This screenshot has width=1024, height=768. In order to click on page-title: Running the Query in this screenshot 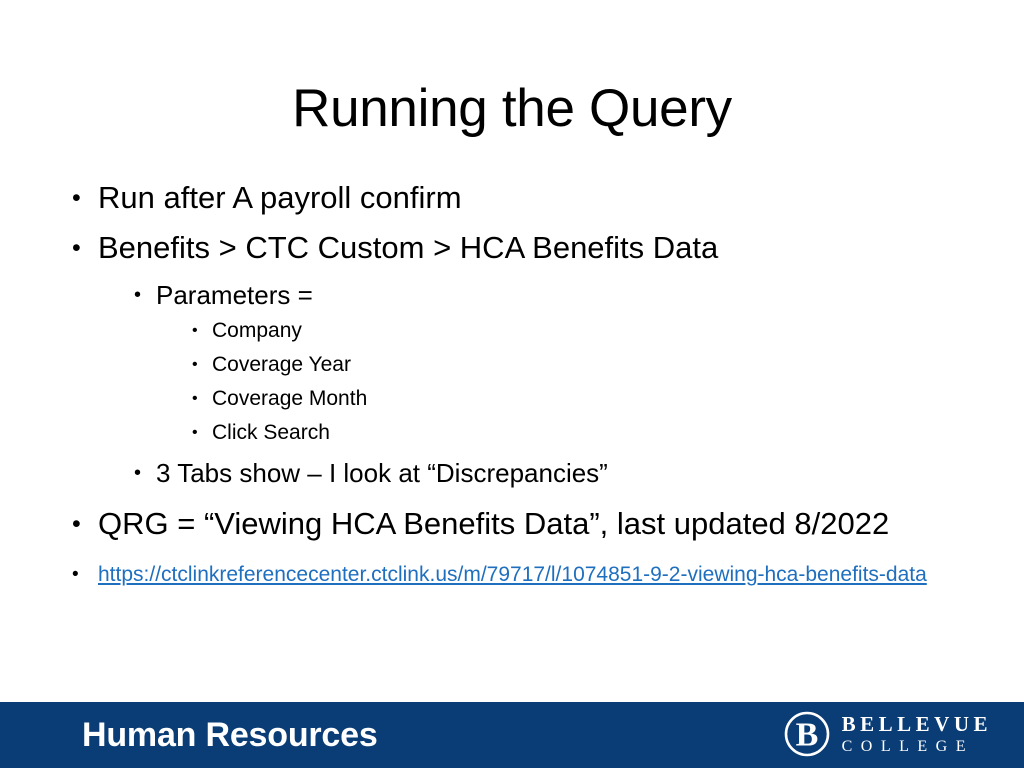, I will do `click(512, 108)`.